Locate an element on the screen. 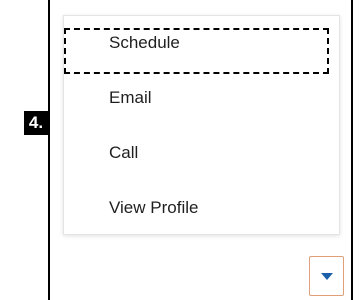  menu-item-view-profile: View Profile is located at coordinates (201, 208).